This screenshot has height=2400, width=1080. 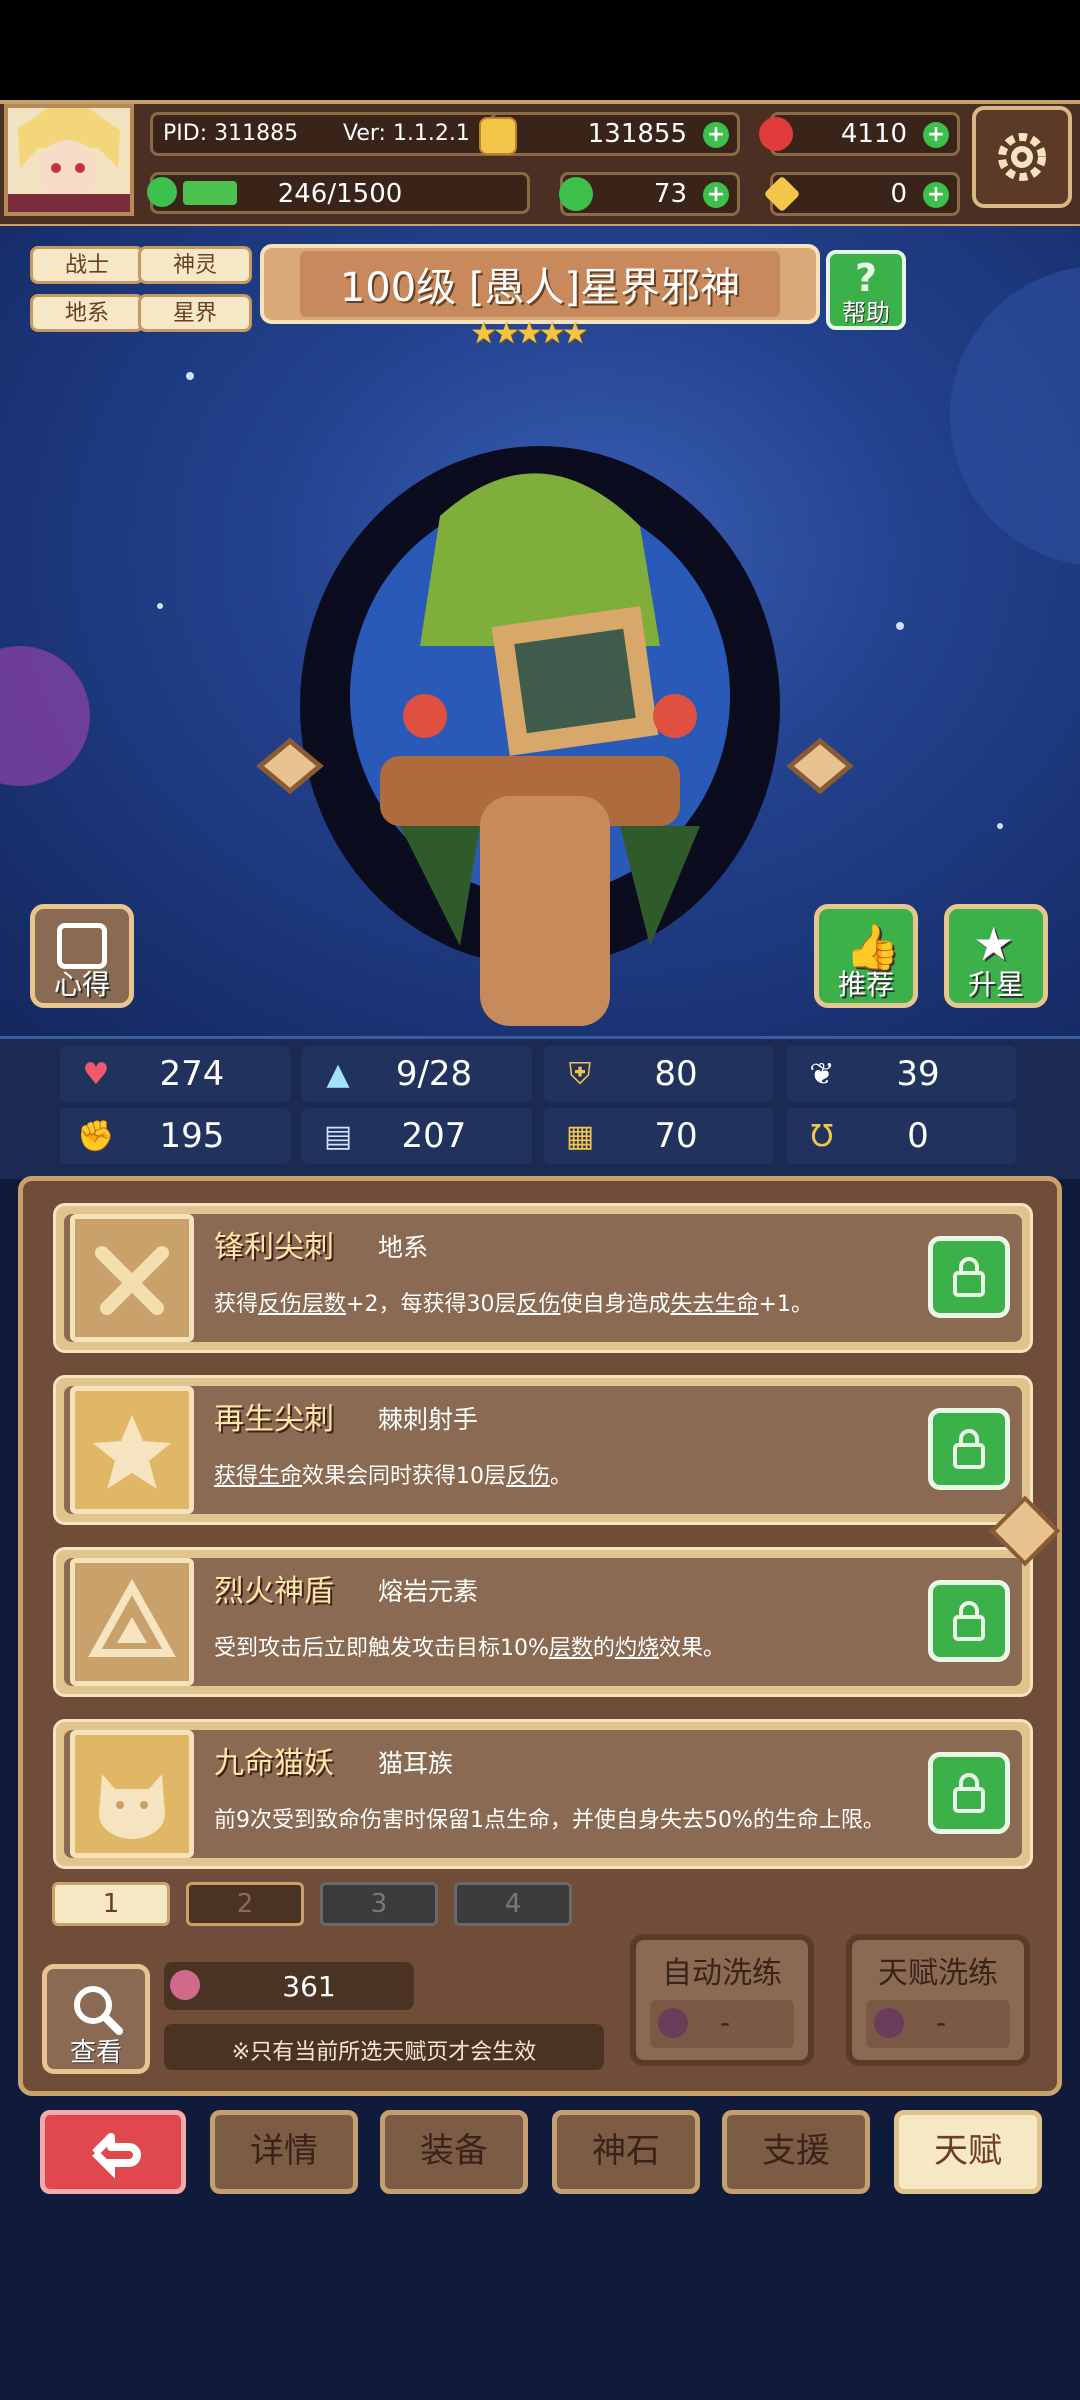 What do you see at coordinates (111, 1904) in the screenshot?
I see `page-tab-1: 1` at bounding box center [111, 1904].